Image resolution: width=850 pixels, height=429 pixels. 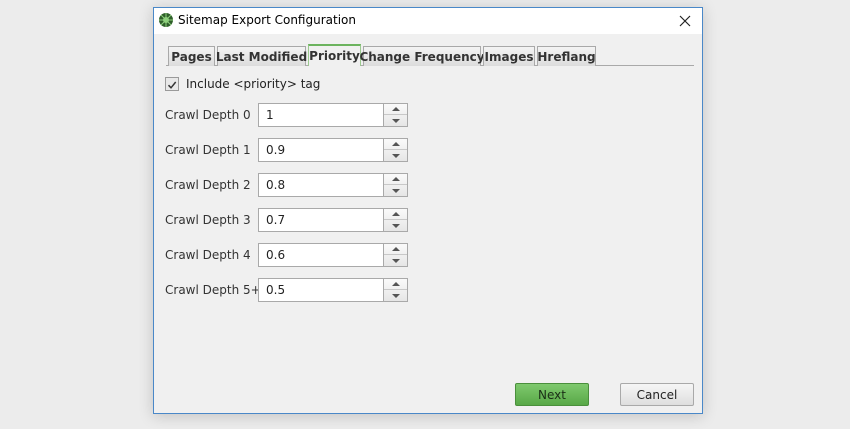 I want to click on tab-pages: Pages, so click(x=191, y=56).